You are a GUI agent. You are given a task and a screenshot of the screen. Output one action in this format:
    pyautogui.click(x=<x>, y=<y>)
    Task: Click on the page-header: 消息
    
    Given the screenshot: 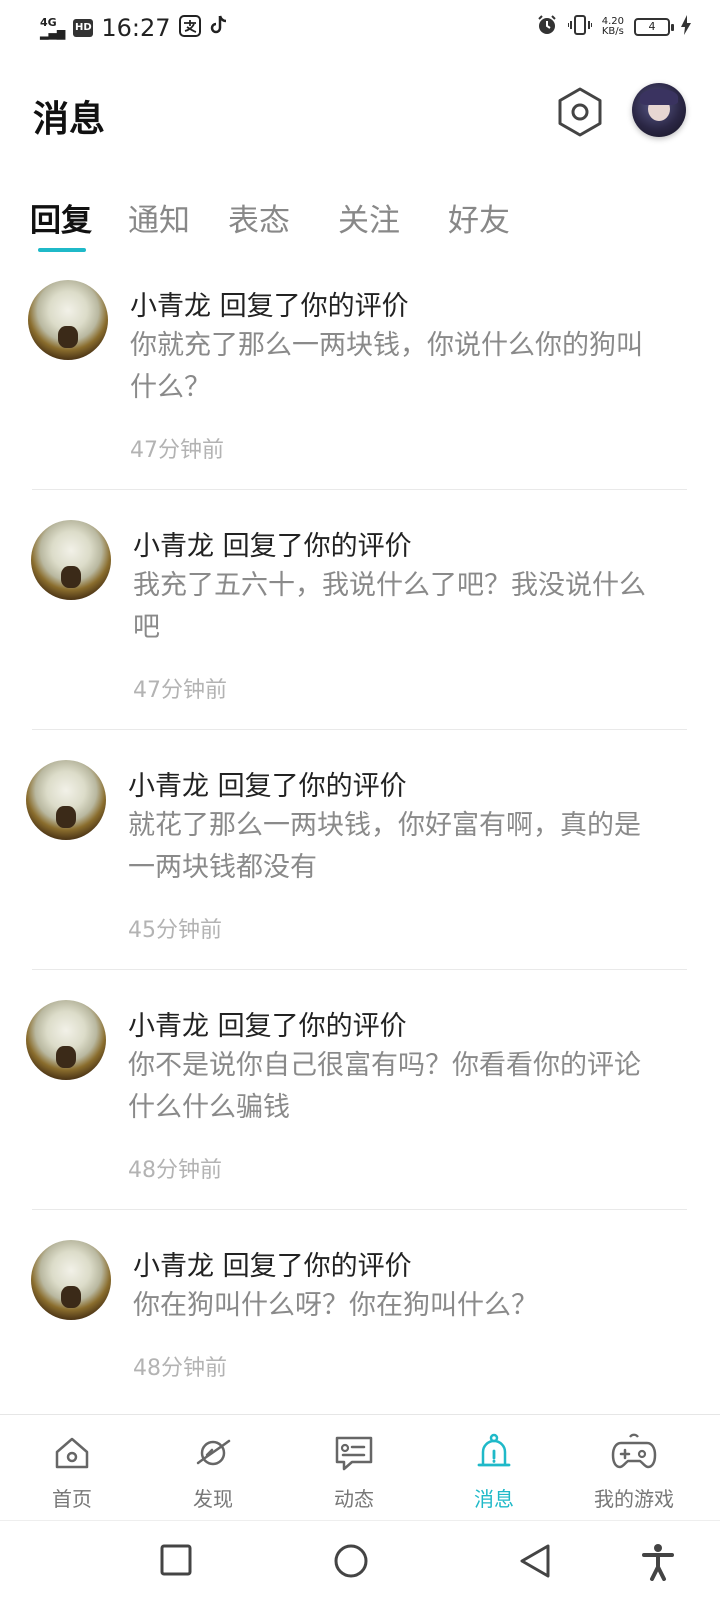 What is the action you would take?
    pyautogui.click(x=360, y=115)
    